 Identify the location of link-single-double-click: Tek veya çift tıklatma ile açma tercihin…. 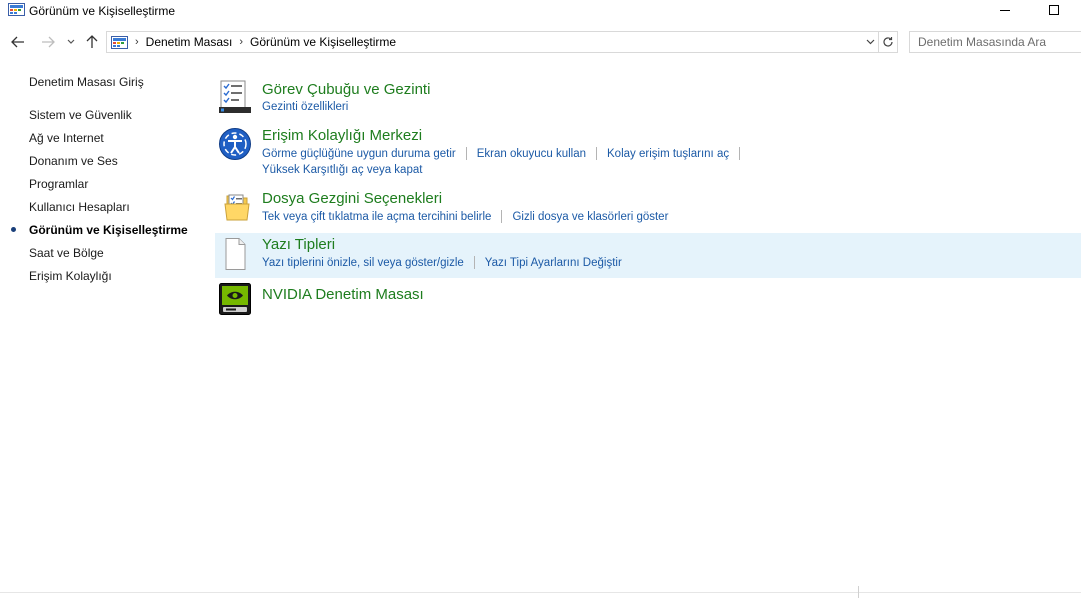
(376, 217).